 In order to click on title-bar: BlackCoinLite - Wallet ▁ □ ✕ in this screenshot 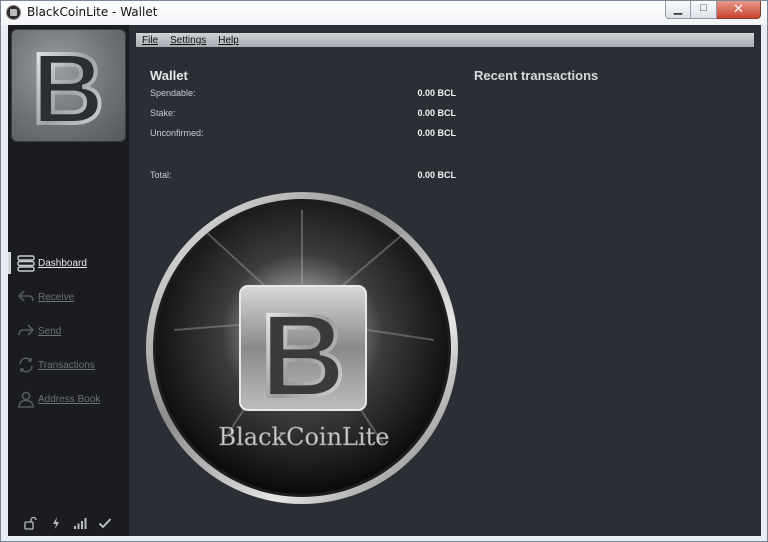, I will do `click(384, 13)`.